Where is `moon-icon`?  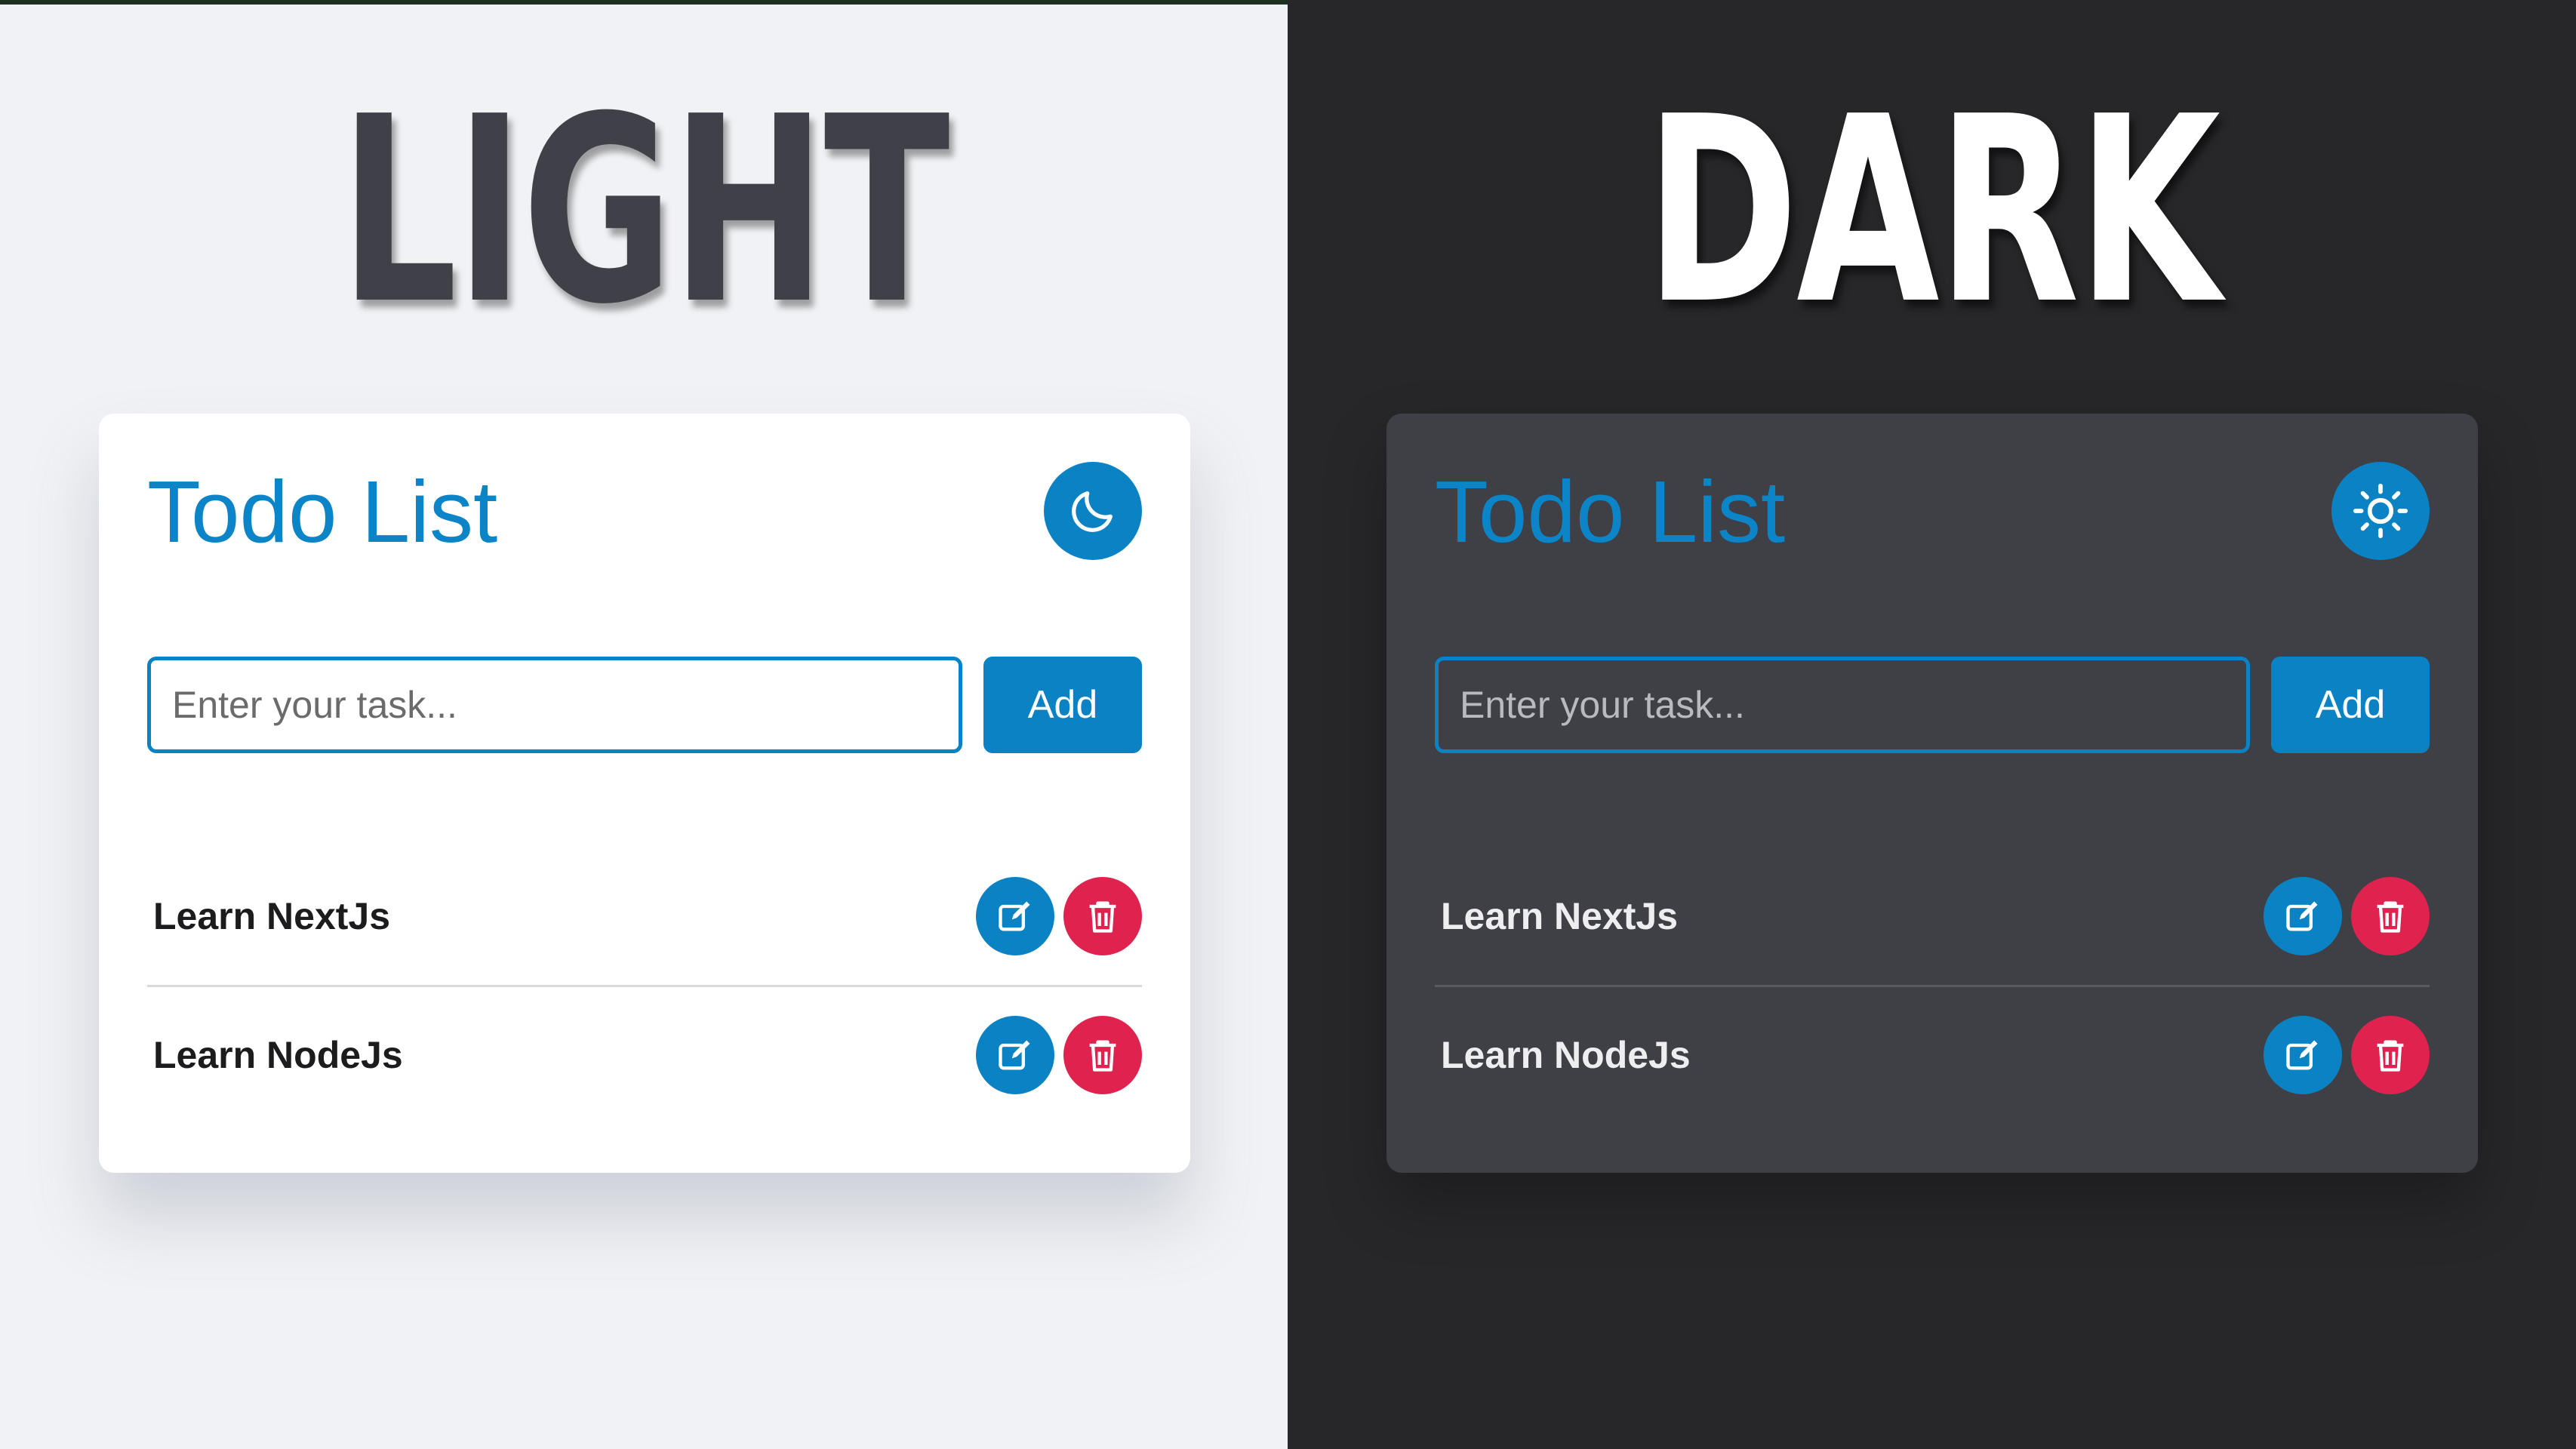
moon-icon is located at coordinates (1092, 511).